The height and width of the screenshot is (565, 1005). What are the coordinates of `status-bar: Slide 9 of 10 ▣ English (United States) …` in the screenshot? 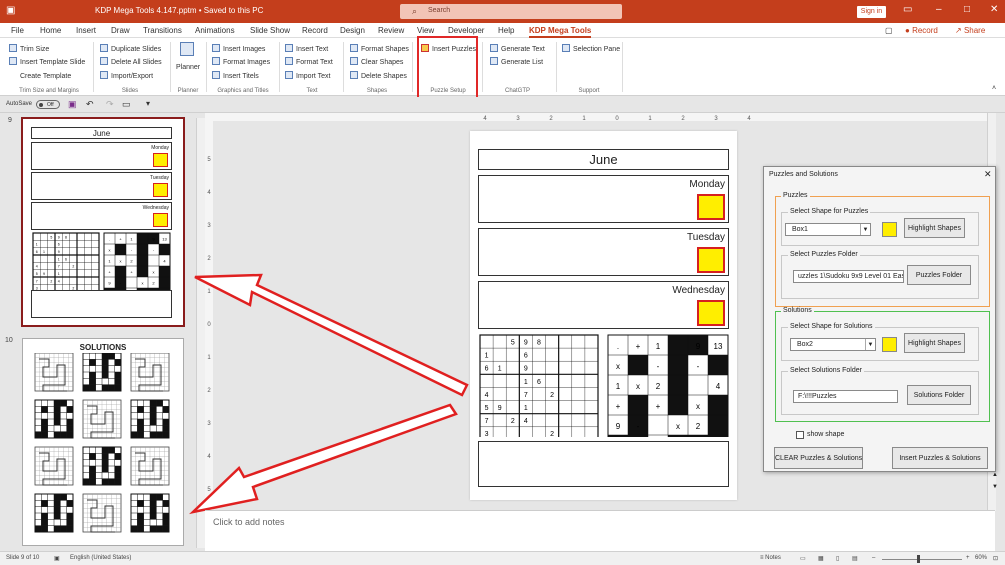 It's located at (502, 558).